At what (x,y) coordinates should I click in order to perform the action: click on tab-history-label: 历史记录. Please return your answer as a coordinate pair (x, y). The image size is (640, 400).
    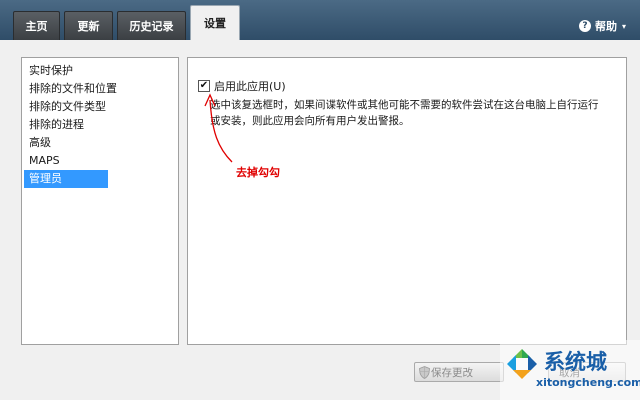
    Looking at the image, I should click on (151, 26).